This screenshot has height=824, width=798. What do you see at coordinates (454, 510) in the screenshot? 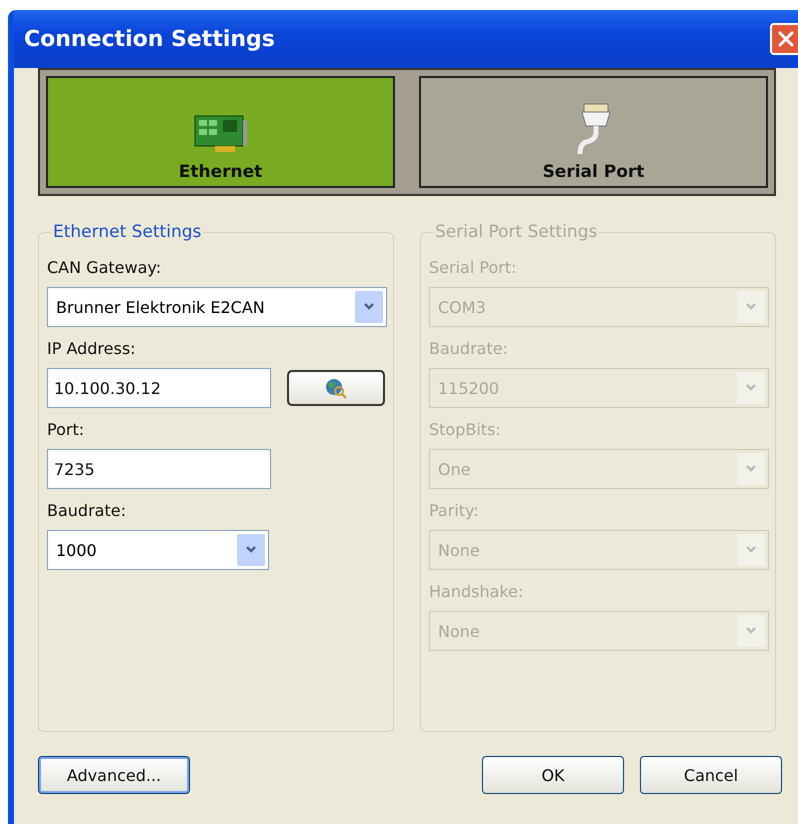
I see `field-label: Parity:` at bounding box center [454, 510].